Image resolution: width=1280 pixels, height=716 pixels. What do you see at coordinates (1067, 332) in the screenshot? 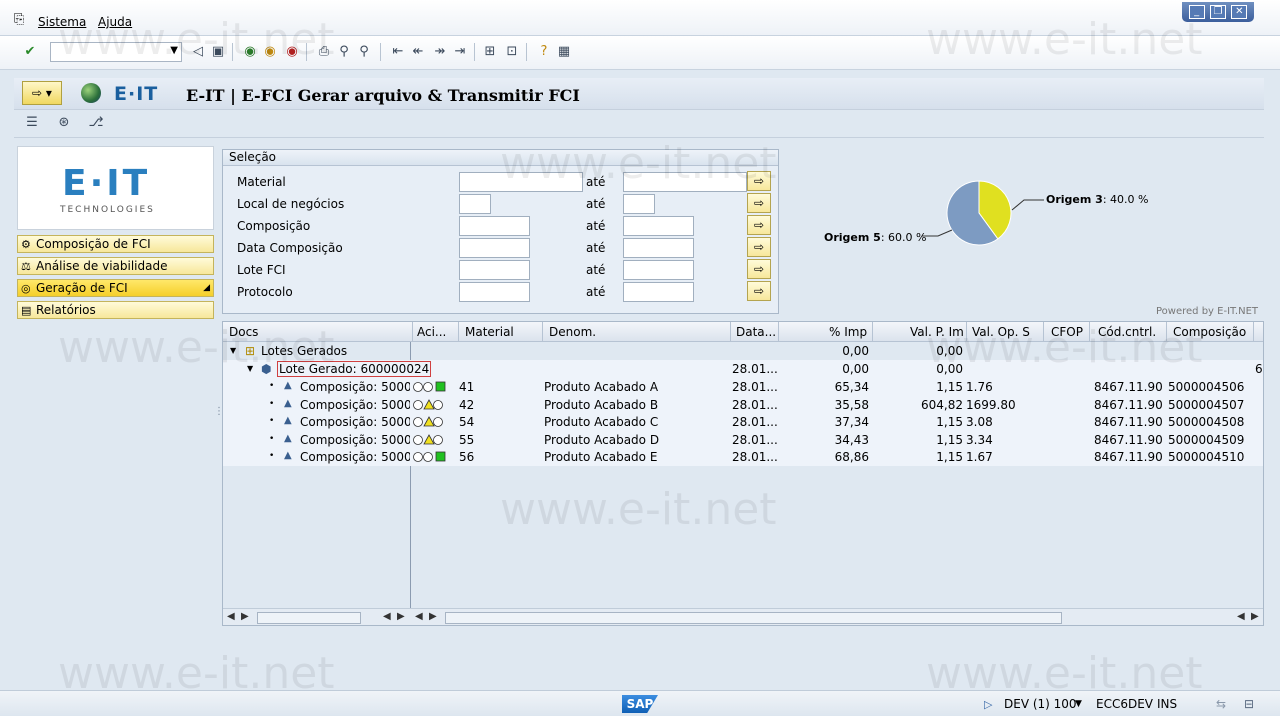
I see `col-cfop: CFOP` at bounding box center [1067, 332].